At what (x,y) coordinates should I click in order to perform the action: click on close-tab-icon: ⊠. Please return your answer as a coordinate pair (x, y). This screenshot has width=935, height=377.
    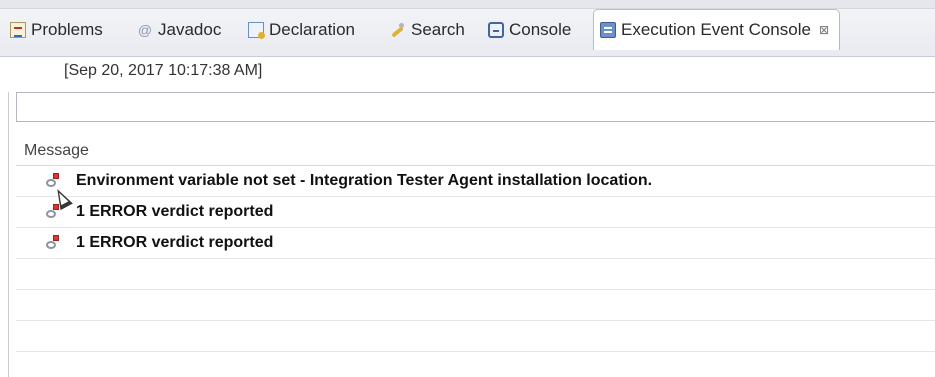
    Looking at the image, I should click on (824, 30).